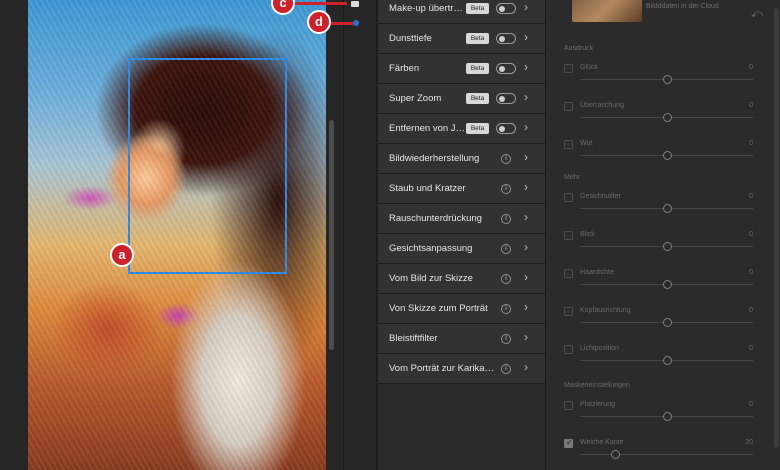  What do you see at coordinates (682, 6) in the screenshot?
I see `cloud-processing-label: Bildddaten in der Cloud` at bounding box center [682, 6].